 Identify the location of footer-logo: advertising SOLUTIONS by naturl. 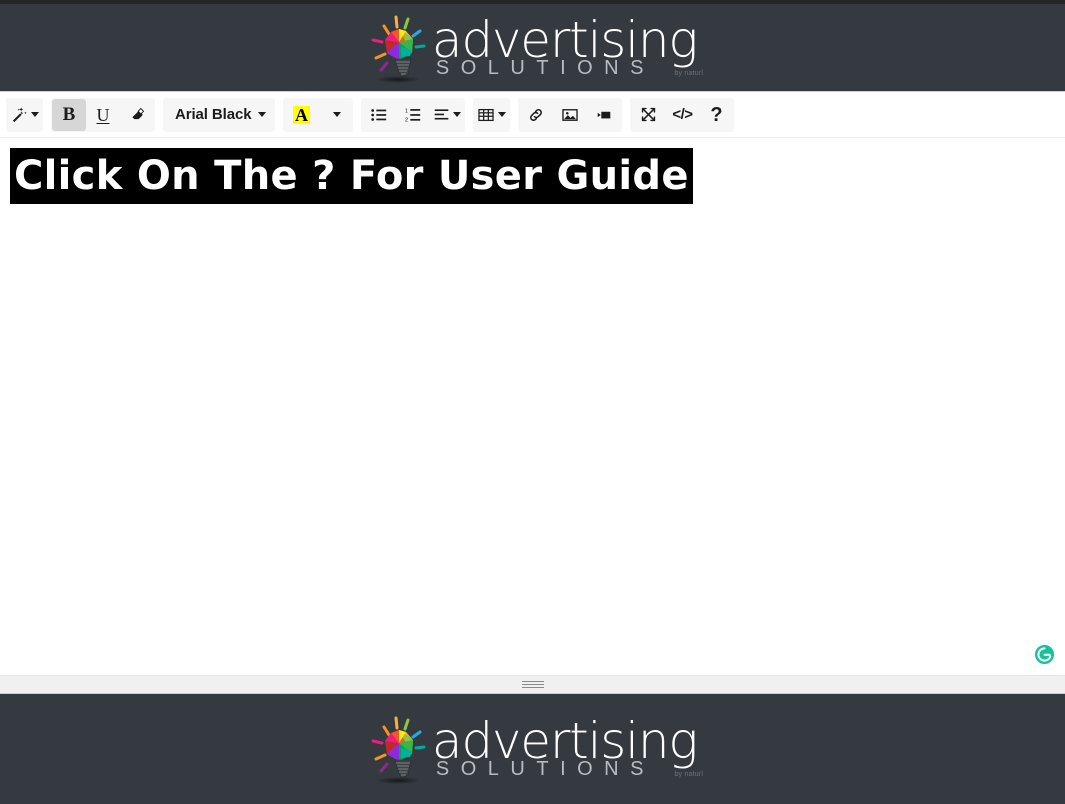
(535, 749).